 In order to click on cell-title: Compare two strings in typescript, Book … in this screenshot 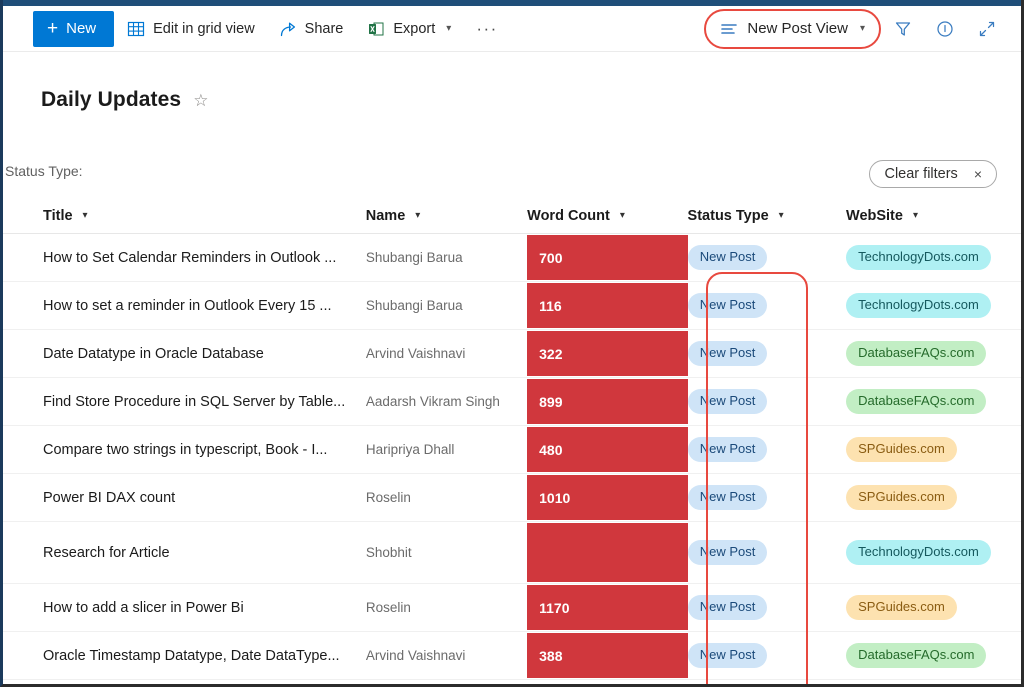, I will do `click(204, 449)`.